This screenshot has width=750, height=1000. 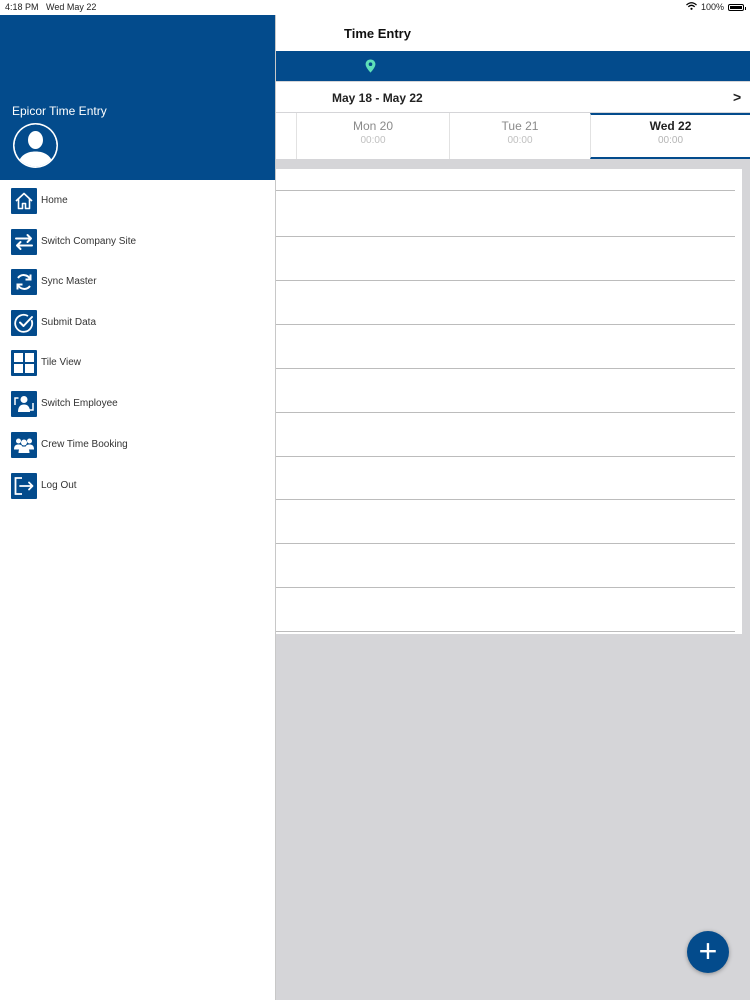 I want to click on menu-item-switch-company-site: Switch Company Site, so click(x=135, y=242).